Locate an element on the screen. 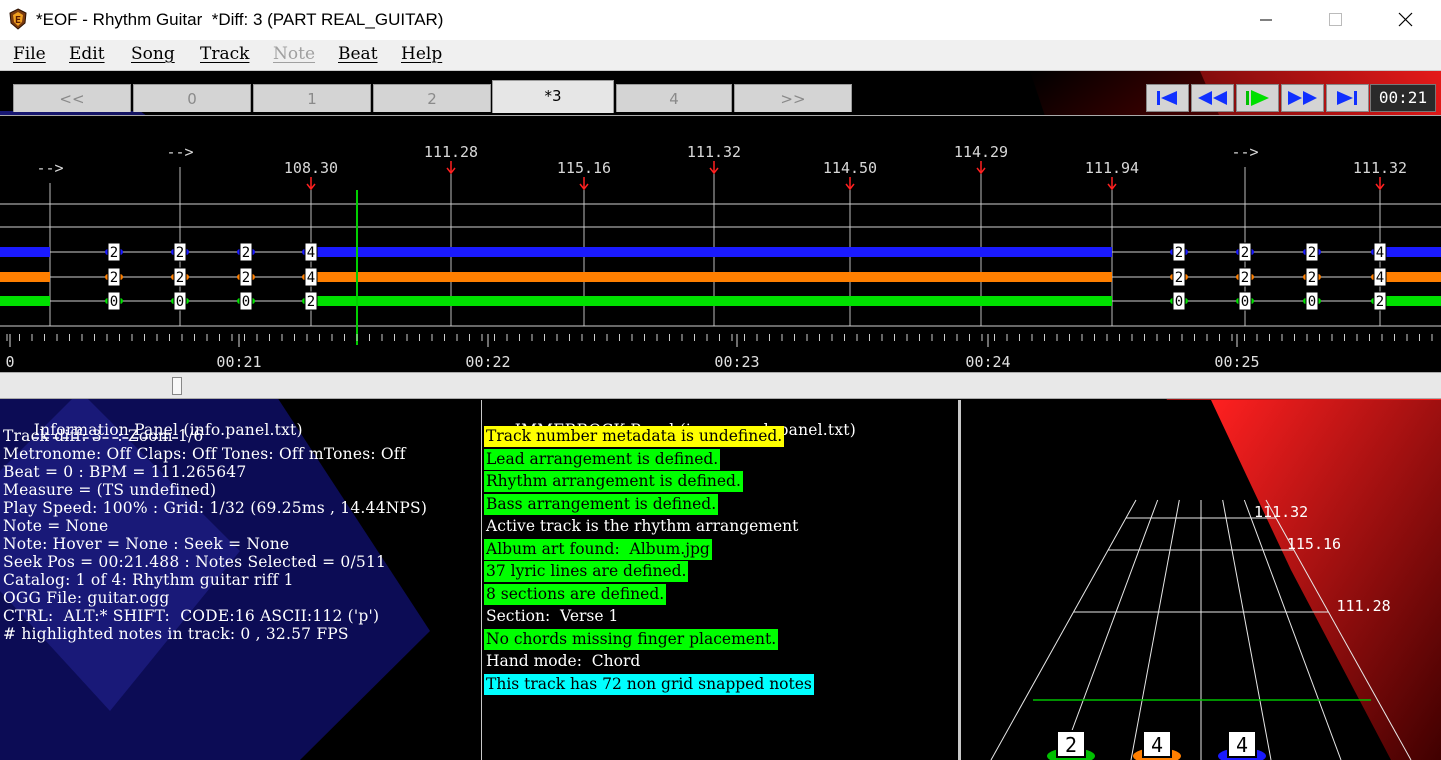 The image size is (1441, 760). menu-note: Note is located at coordinates (294, 54).